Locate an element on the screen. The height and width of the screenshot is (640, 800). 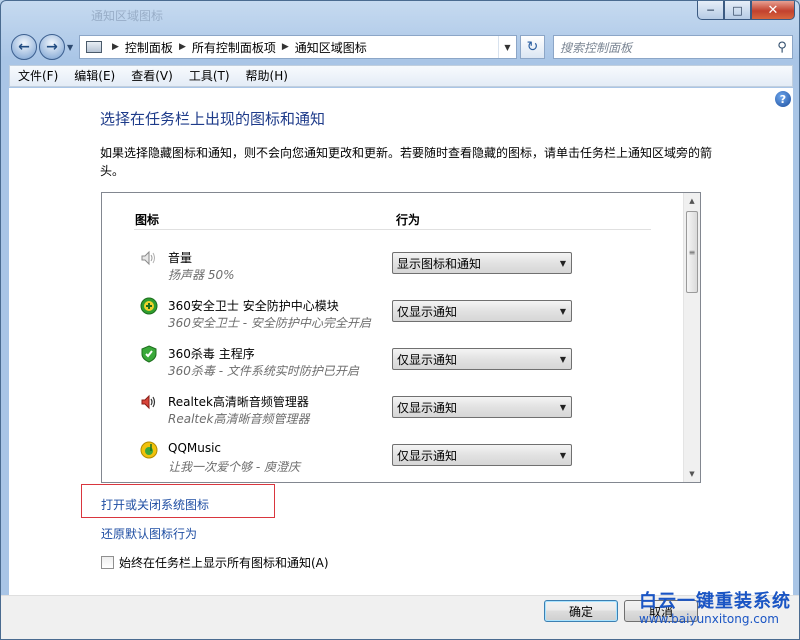
360-safe-icon is located at coordinates (149, 306).